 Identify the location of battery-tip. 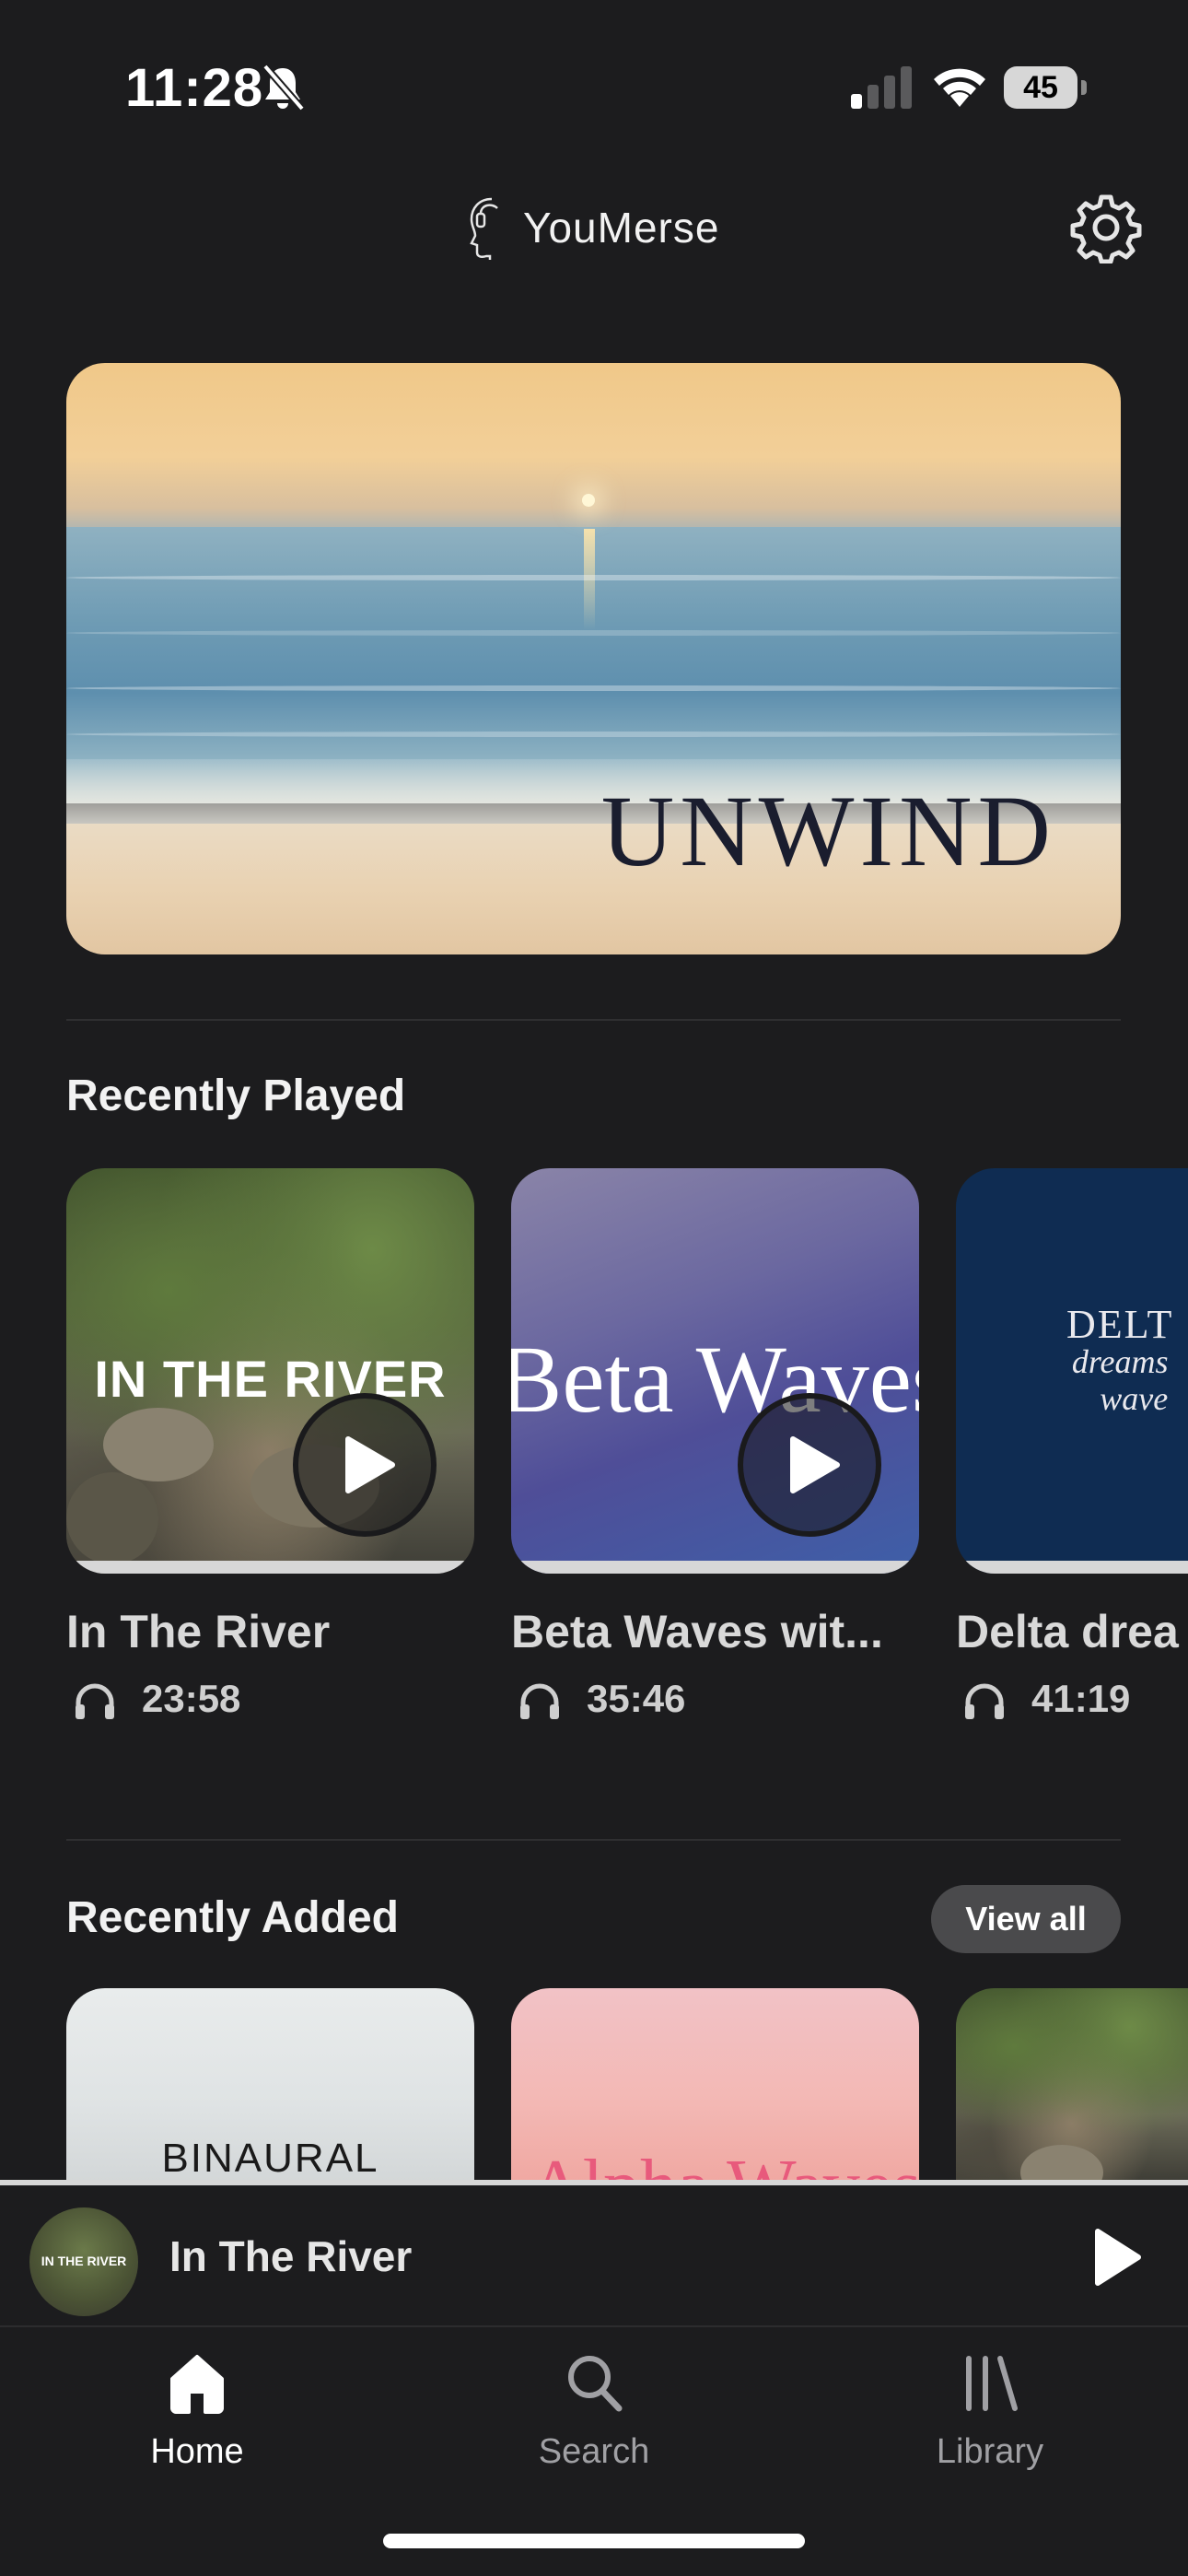
(1084, 87).